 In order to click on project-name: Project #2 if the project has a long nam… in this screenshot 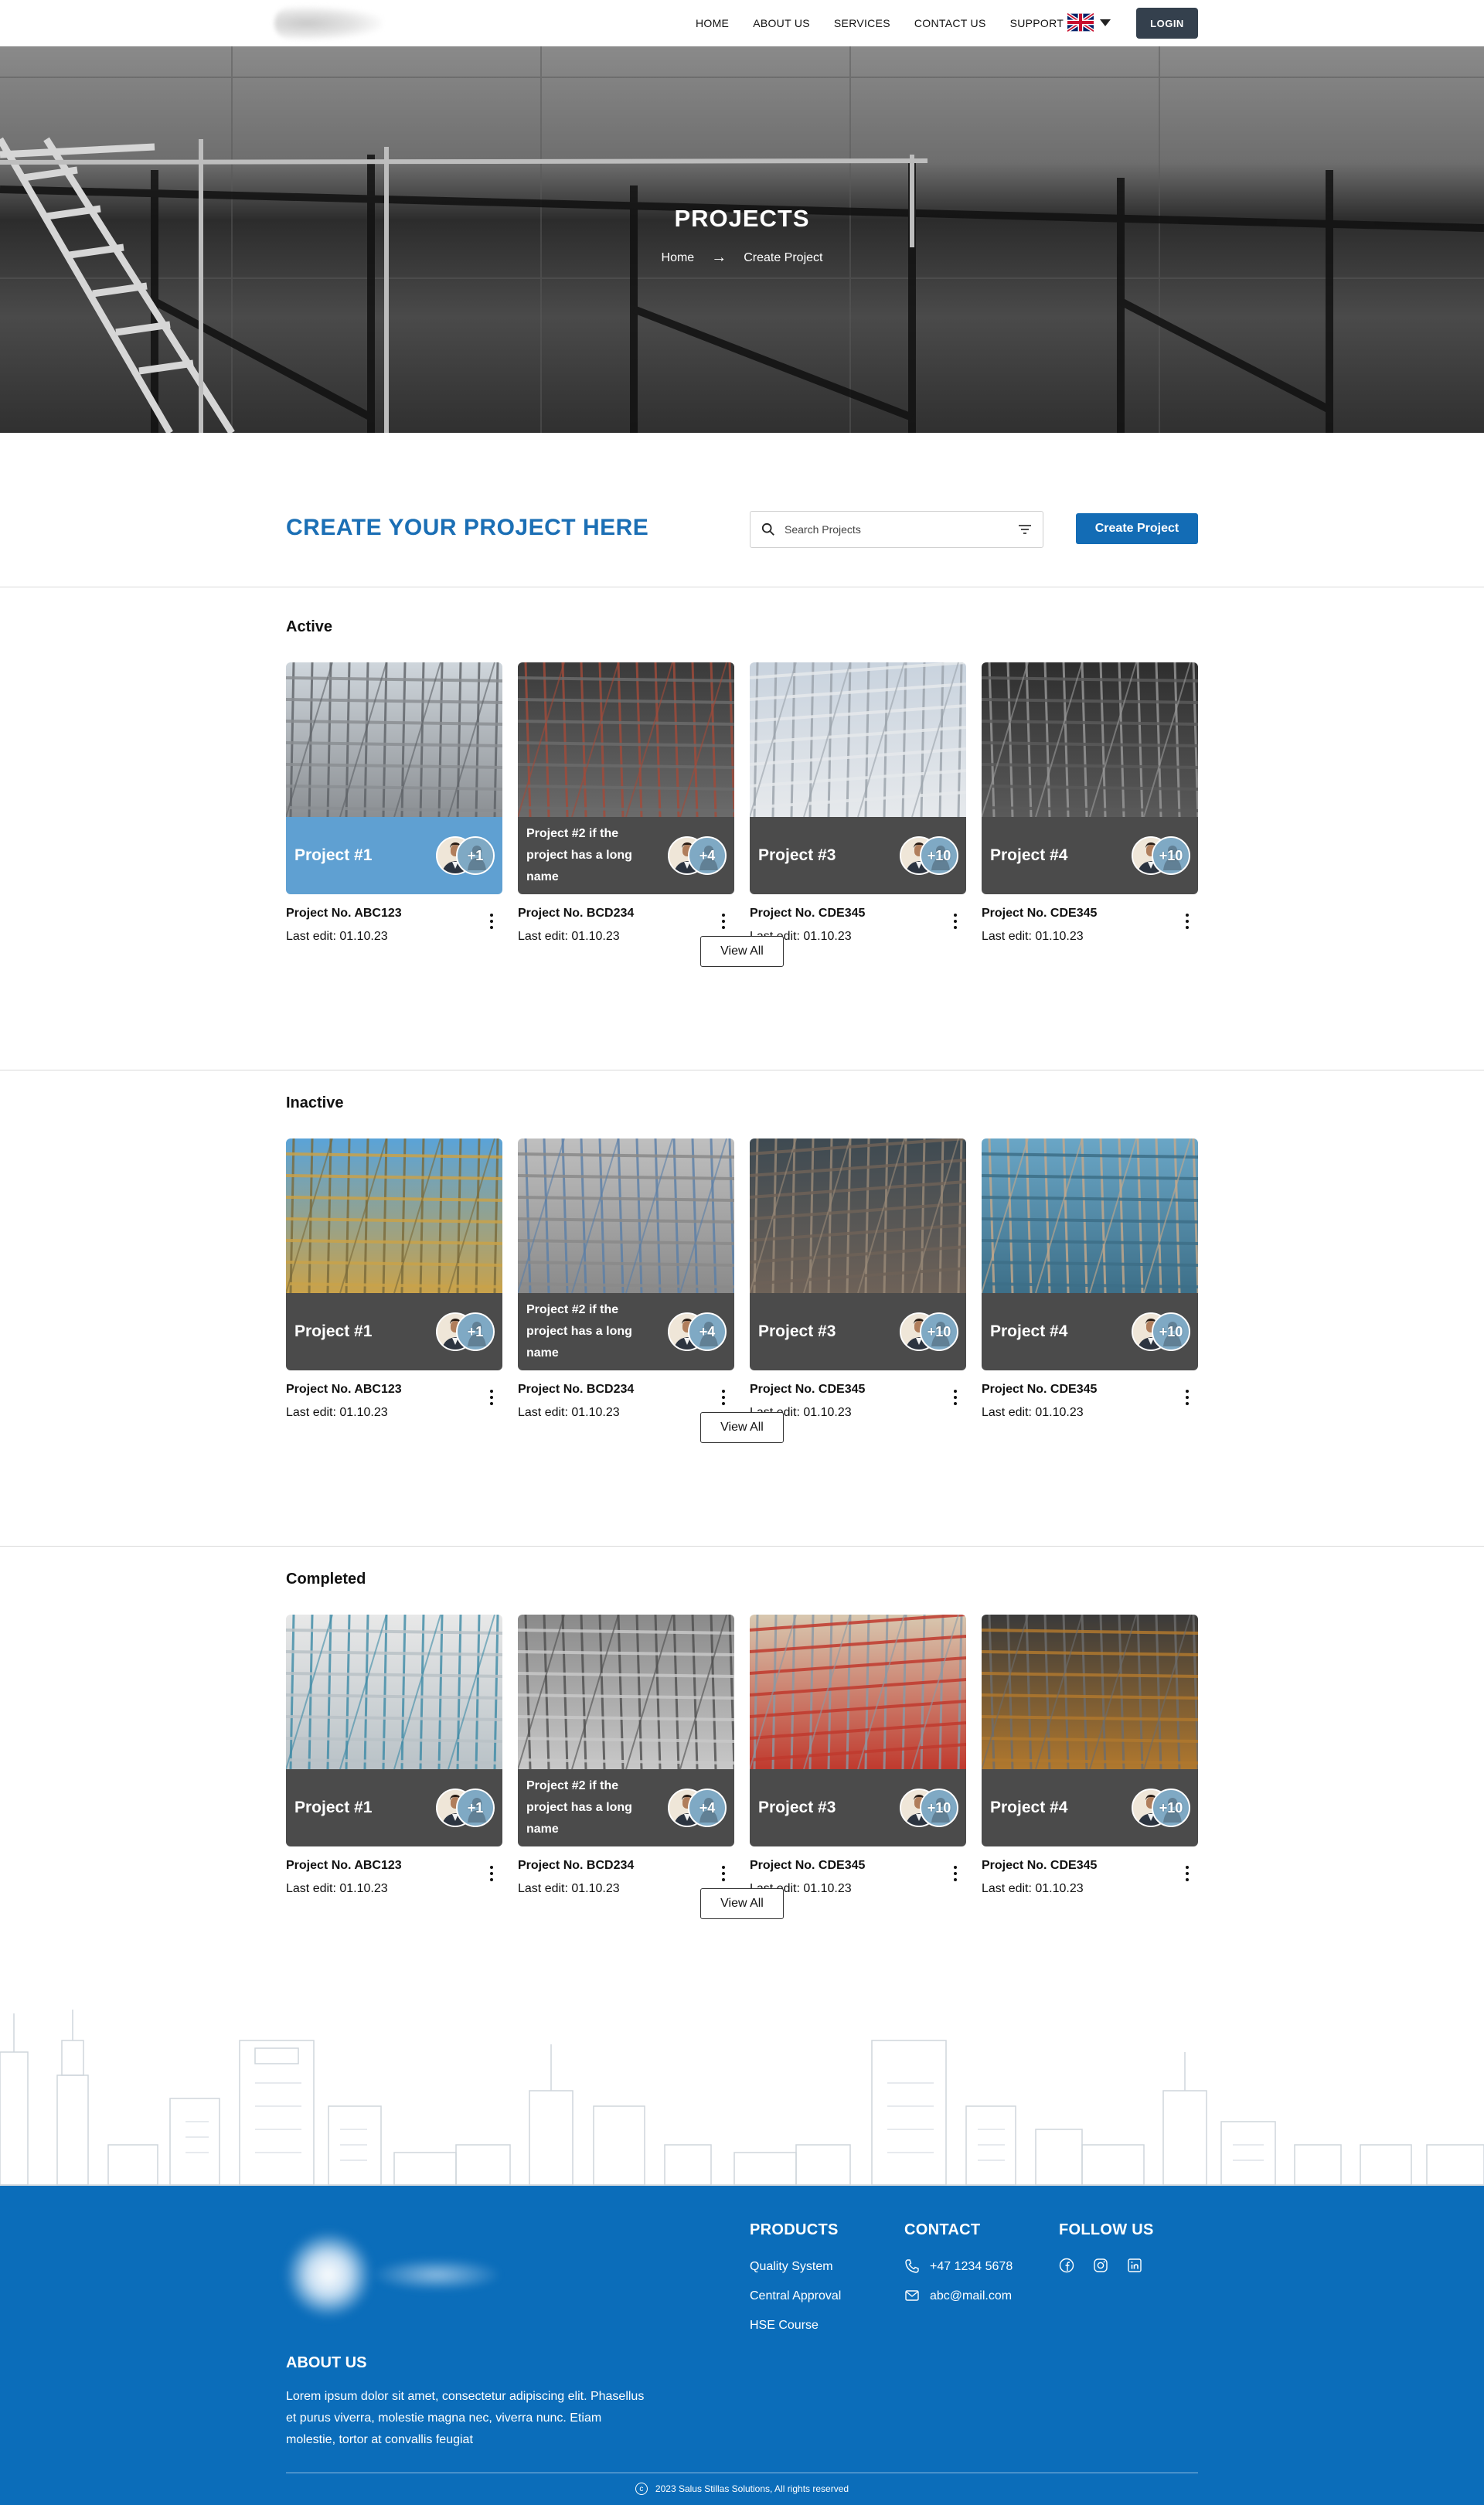, I will do `click(579, 1807)`.